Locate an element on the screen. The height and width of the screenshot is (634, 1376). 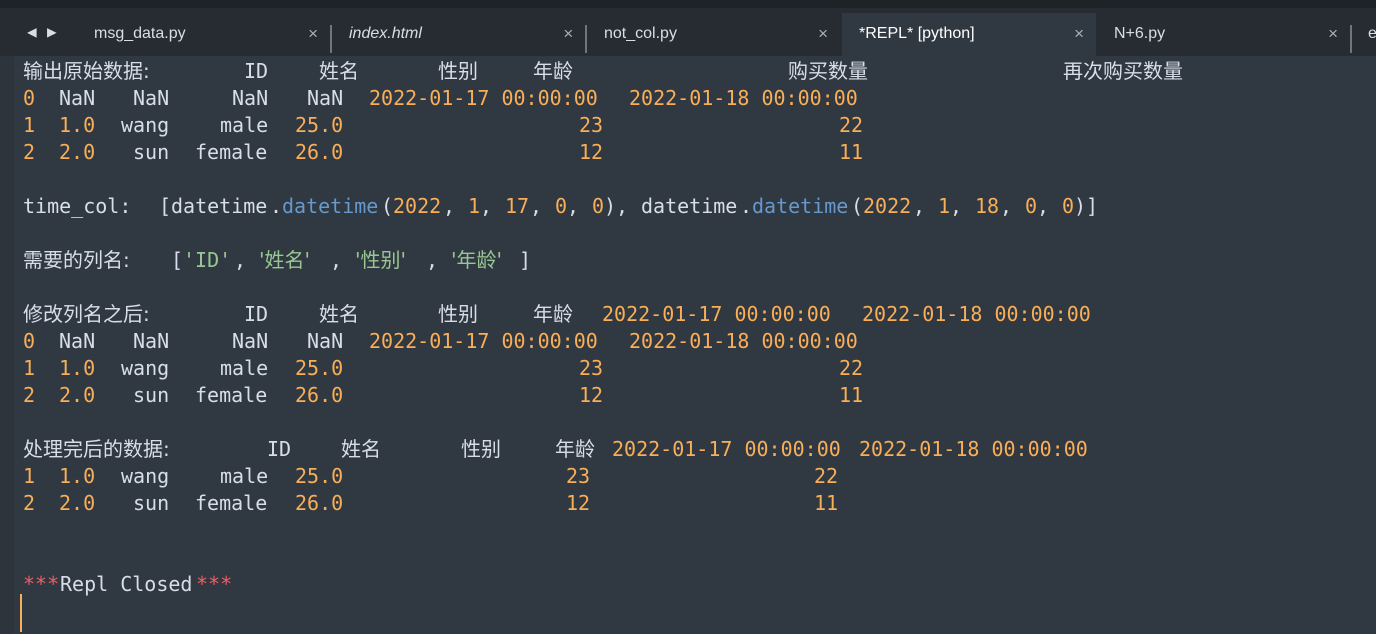
tab-overflow: e is located at coordinates (1363, 34).